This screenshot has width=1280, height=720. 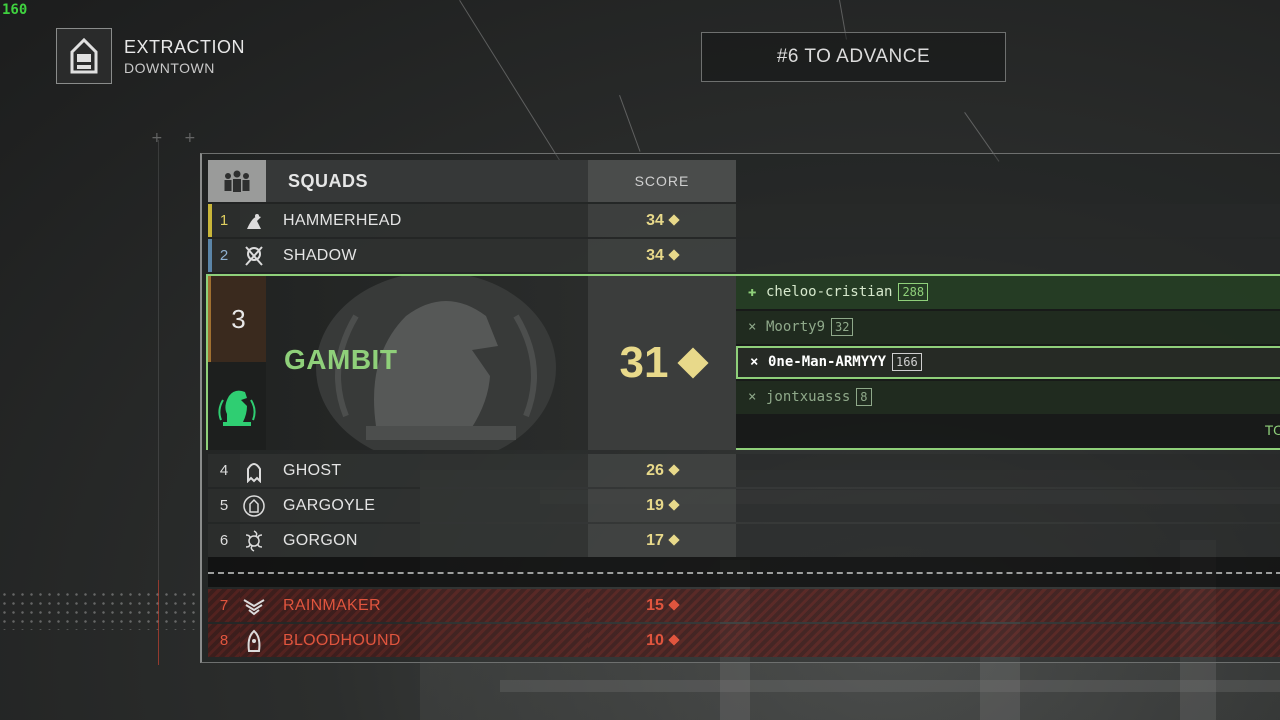 I want to click on member-footer-text: TO, so click(x=1272, y=430).